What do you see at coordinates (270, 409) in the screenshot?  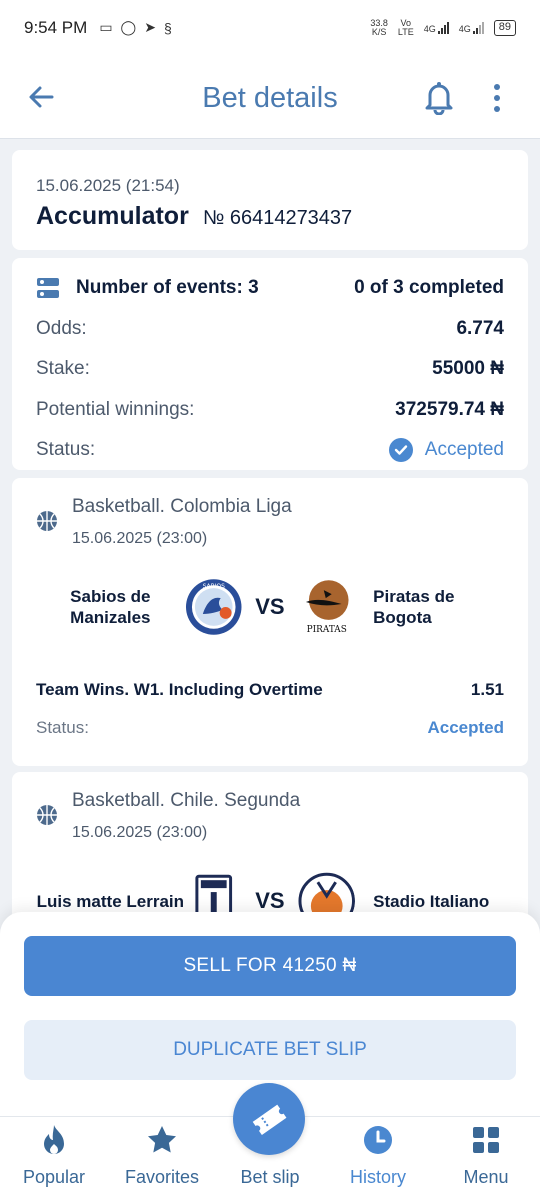 I see `winnings-row: Potential winnings: 372579.74 ₦` at bounding box center [270, 409].